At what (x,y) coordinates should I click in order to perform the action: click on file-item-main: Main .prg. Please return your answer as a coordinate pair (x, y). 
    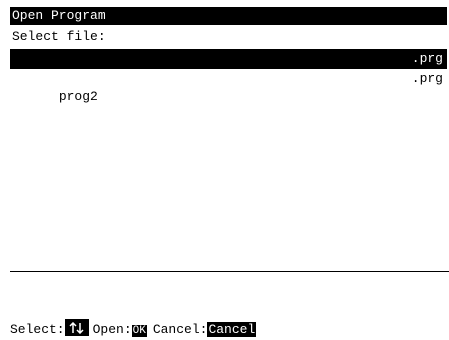
    Looking at the image, I should click on (228, 66).